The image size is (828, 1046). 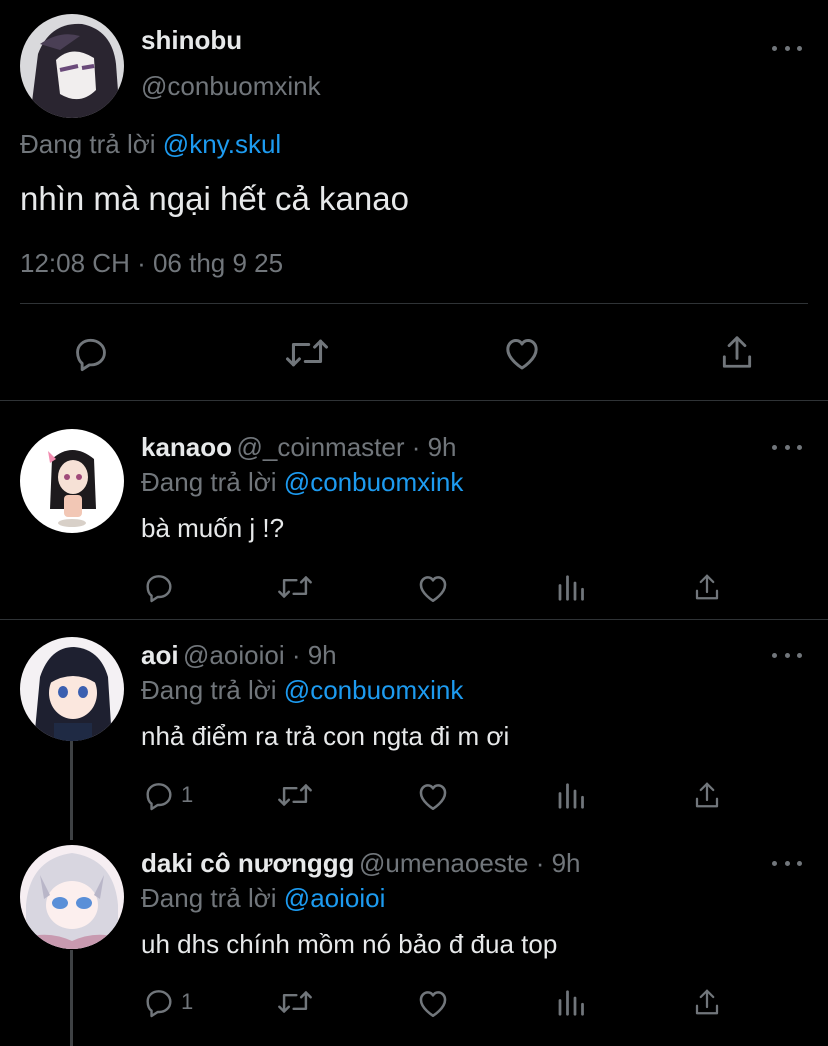 I want to click on tweet-text: uh dhs chính mồm nó bảo đ đua top, so click(x=349, y=944).